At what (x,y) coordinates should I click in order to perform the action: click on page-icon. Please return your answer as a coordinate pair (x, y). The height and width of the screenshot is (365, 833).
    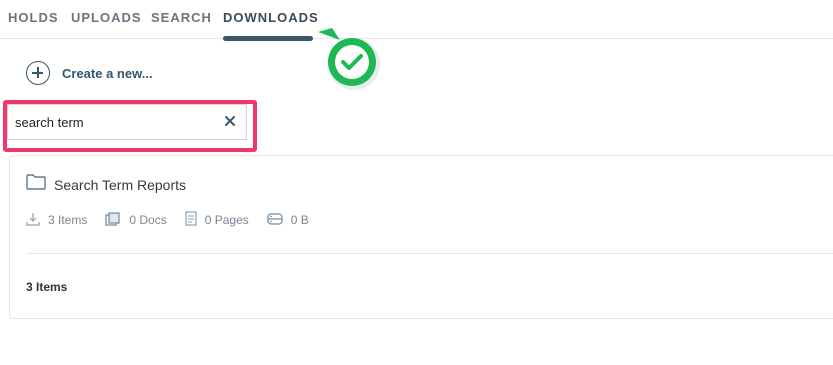
    Looking at the image, I should click on (195, 220).